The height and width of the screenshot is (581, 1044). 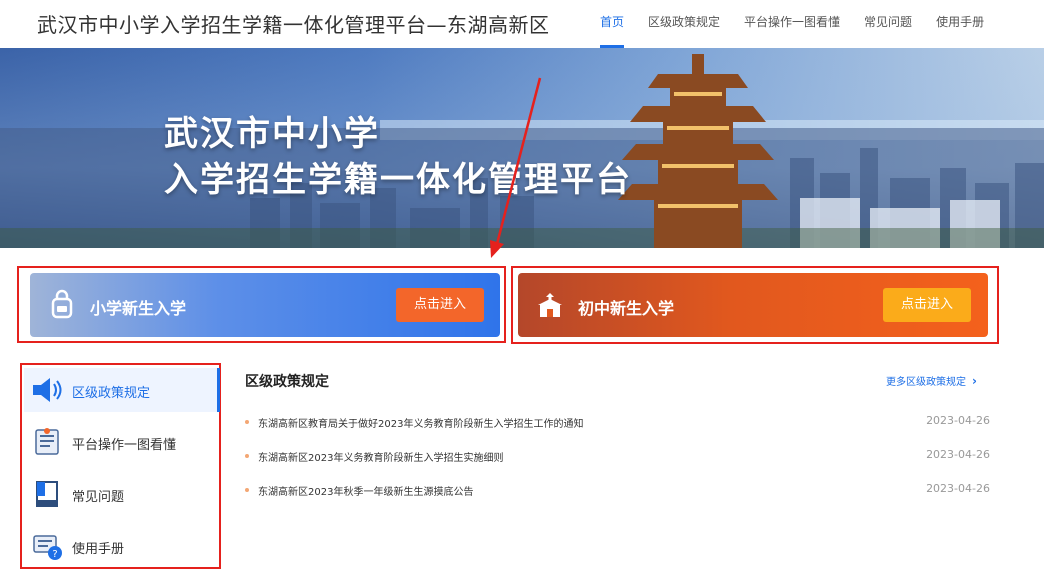 I want to click on manual-help-icon: ?, so click(x=47, y=547).